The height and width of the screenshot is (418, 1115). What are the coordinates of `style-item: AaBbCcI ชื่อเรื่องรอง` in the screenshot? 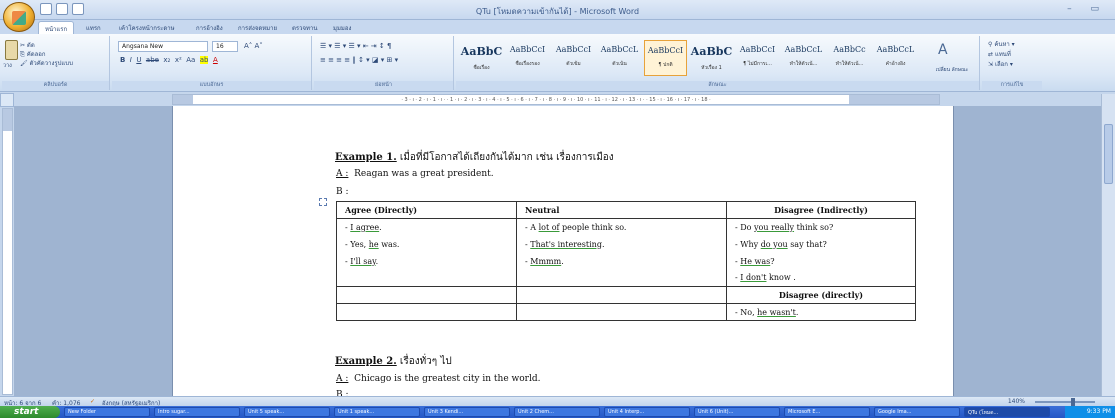 It's located at (527, 58).